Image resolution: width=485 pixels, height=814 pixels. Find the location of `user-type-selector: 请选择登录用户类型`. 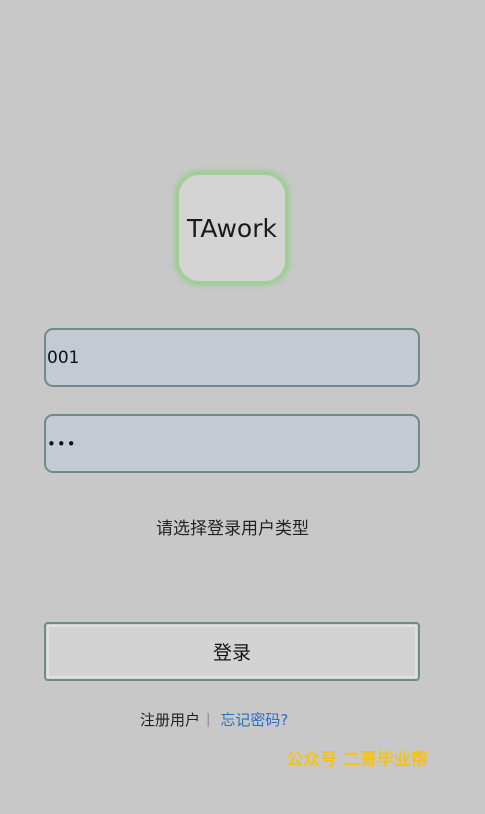

user-type-selector: 请选择登录用户类型 is located at coordinates (232, 526).